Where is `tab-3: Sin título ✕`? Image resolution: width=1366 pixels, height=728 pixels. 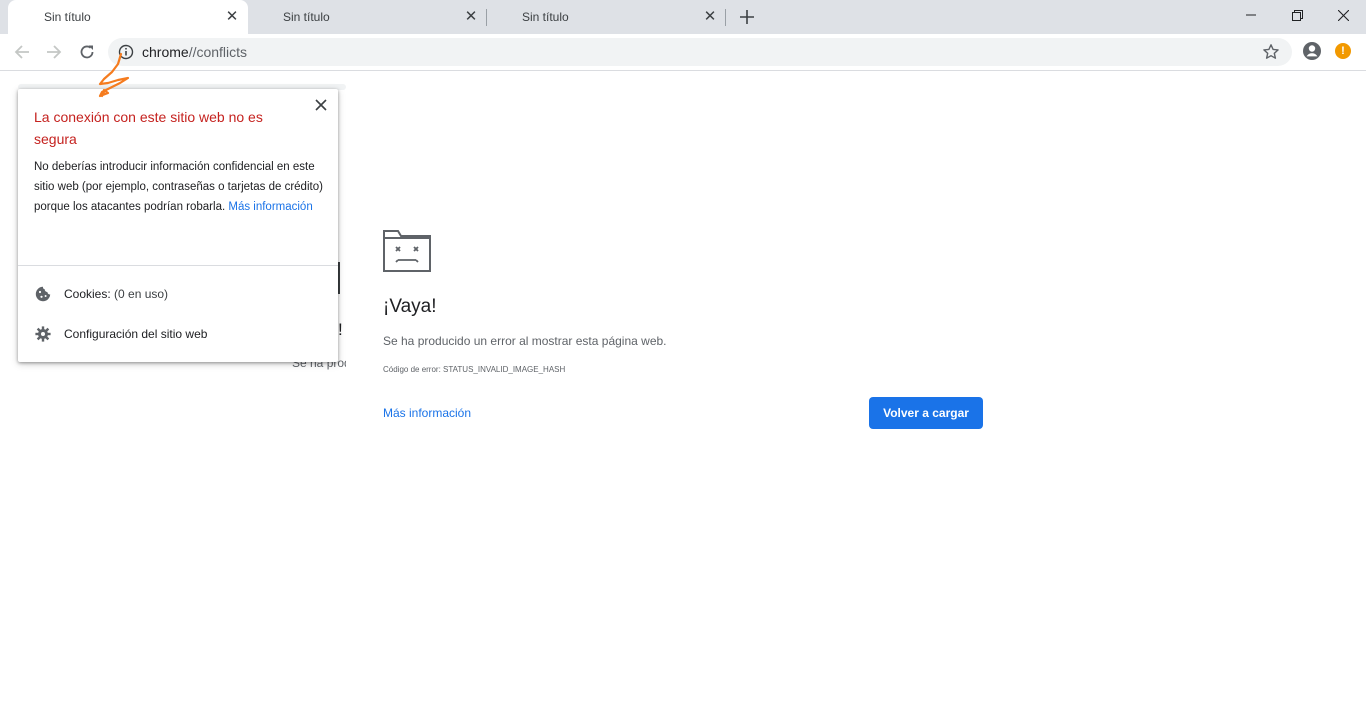 tab-3: Sin título ✕ is located at coordinates (606, 17).